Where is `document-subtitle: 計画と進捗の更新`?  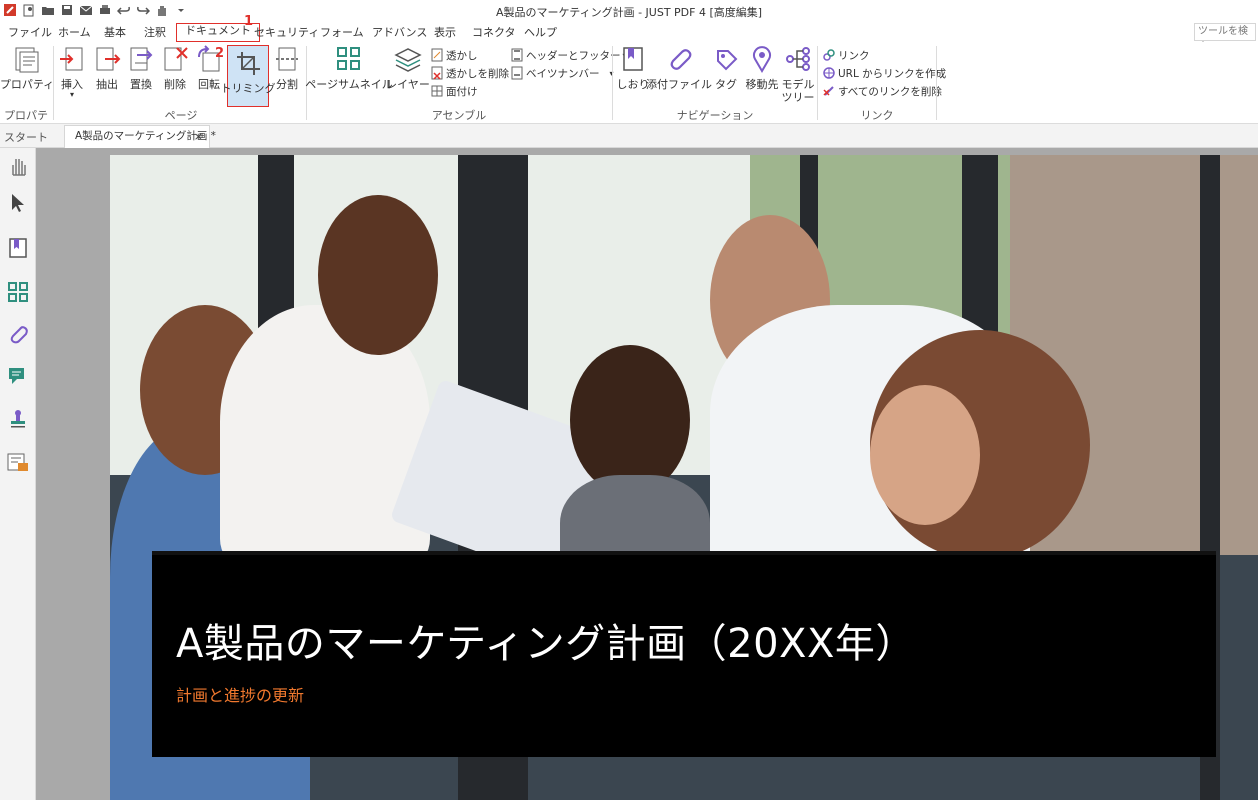 document-subtitle: 計画と進捗の更新 is located at coordinates (240, 695).